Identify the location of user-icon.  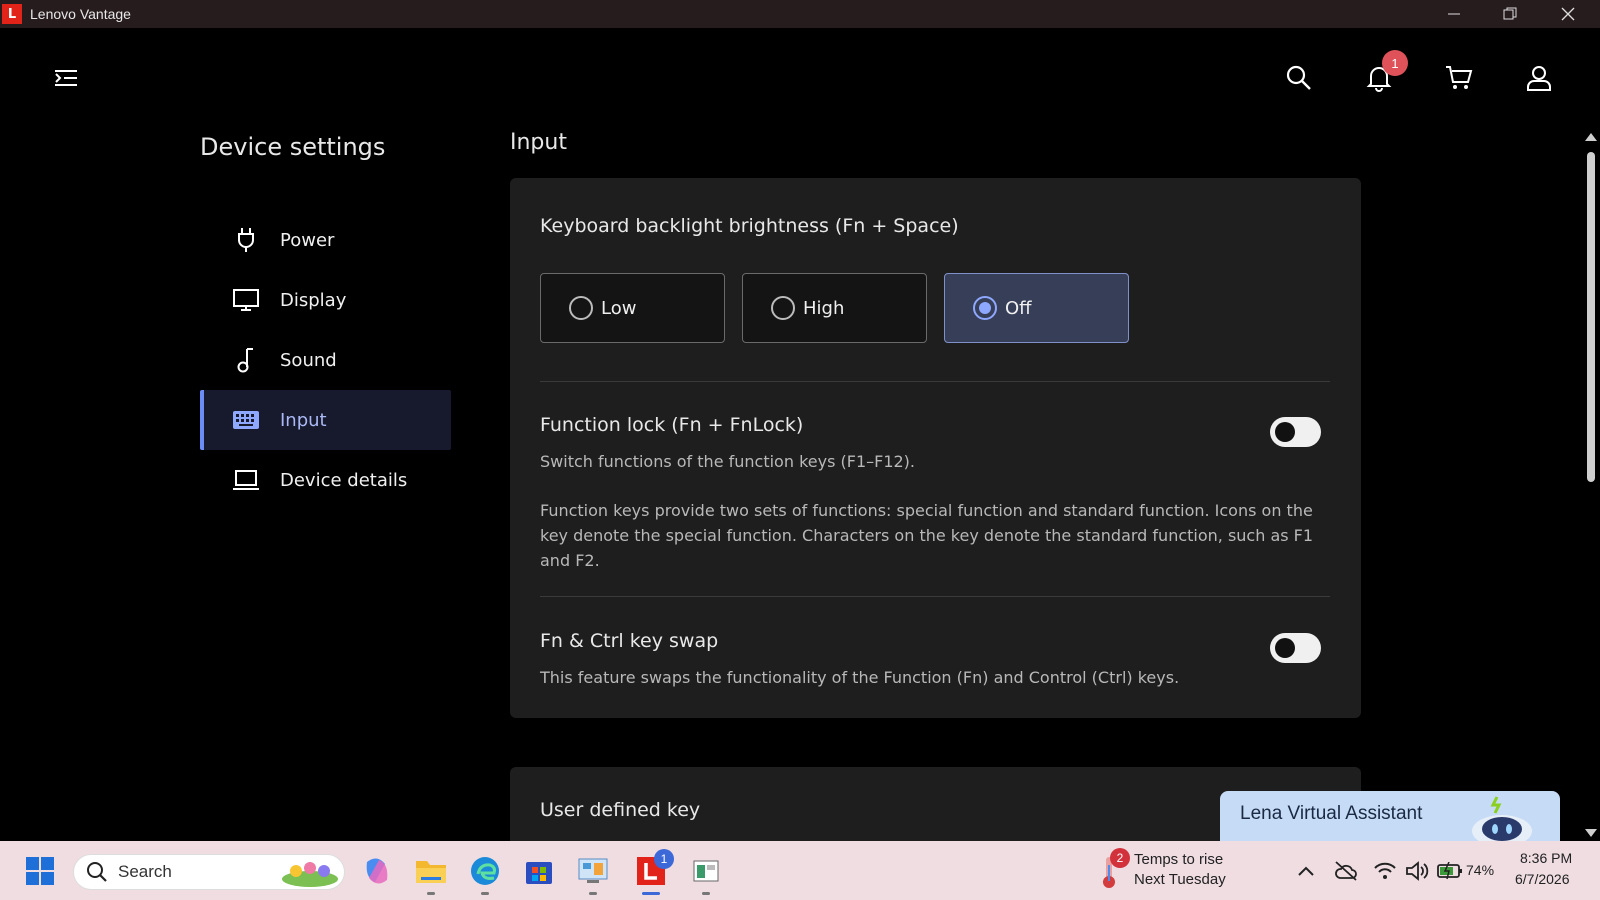
(1539, 78).